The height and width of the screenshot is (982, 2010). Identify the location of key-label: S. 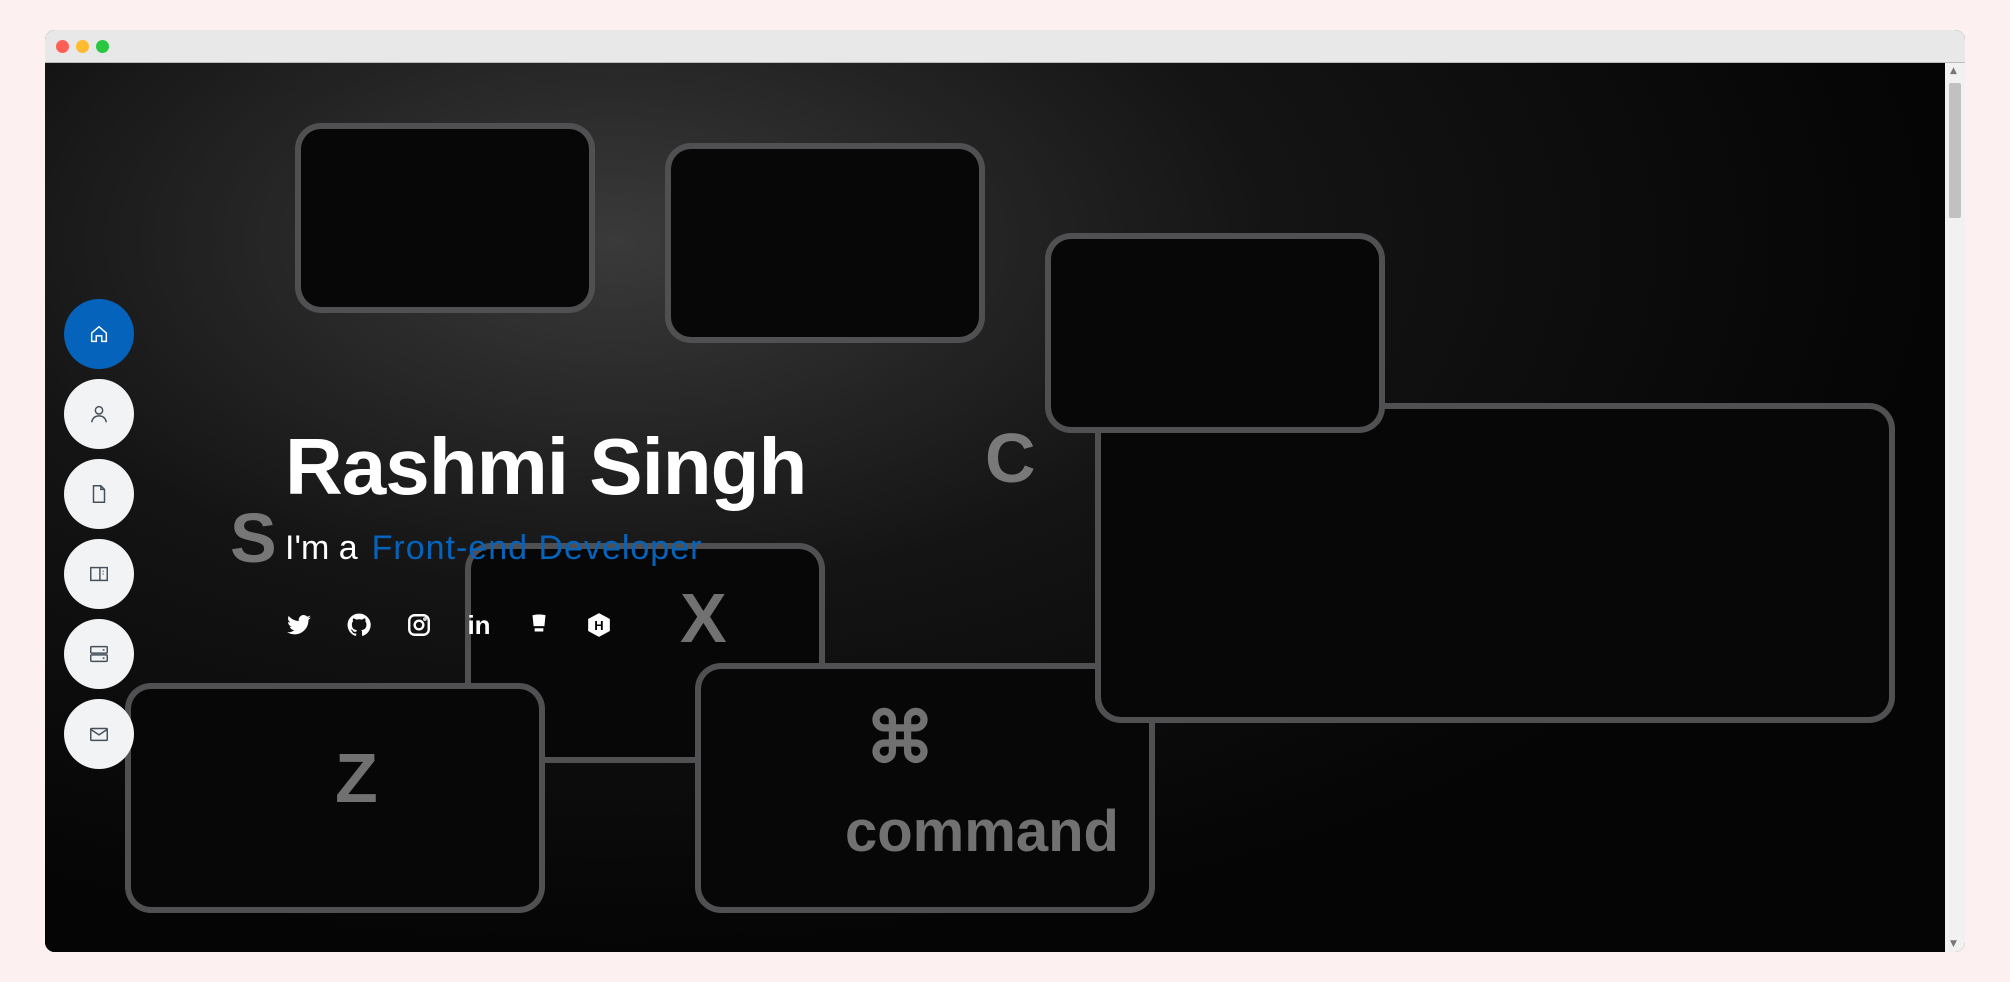
(253, 538).